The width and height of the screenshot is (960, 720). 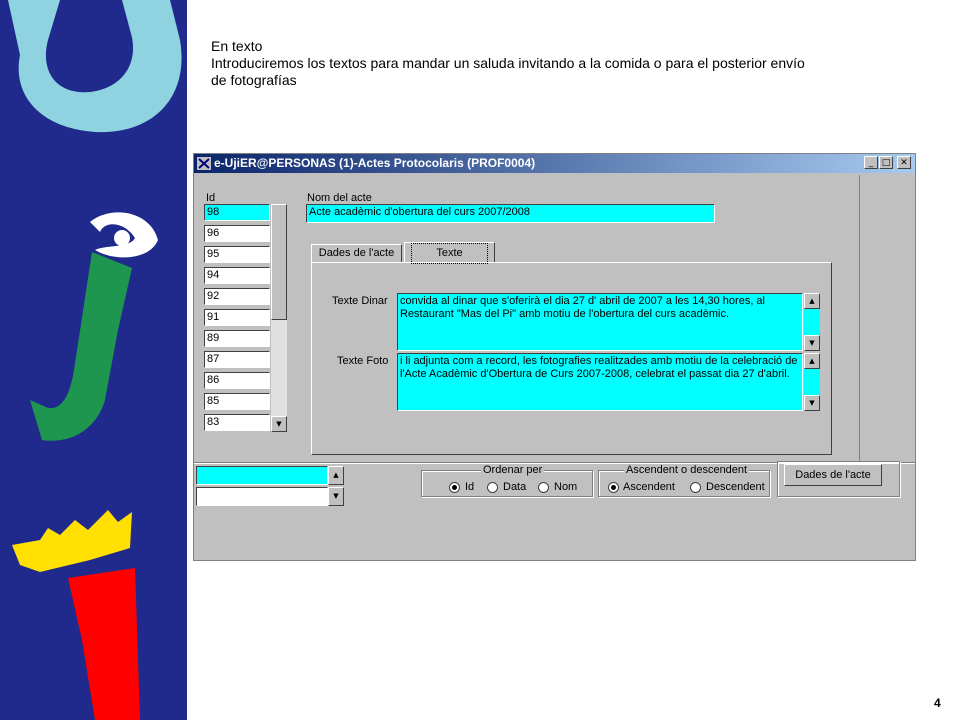 I want to click on search-field-2-scroll-down: ▼, so click(x=336, y=496).